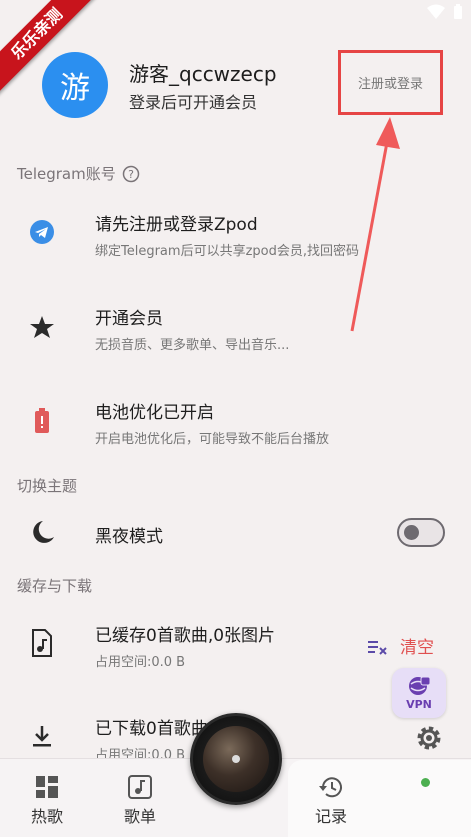  I want to click on nav-history: 记录, so click(331, 801).